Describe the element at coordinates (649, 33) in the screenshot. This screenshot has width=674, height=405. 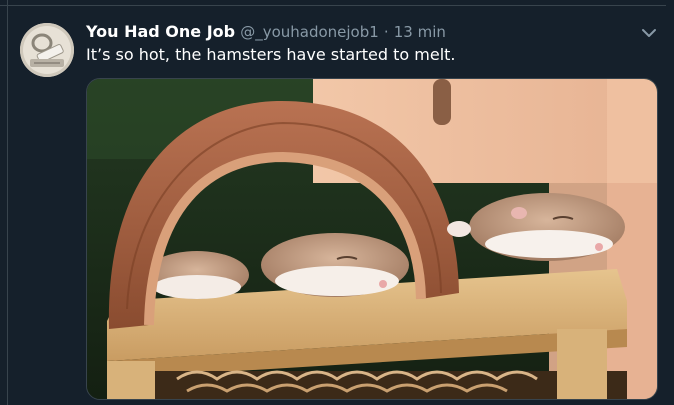
I see `chevron-down-icon` at that location.